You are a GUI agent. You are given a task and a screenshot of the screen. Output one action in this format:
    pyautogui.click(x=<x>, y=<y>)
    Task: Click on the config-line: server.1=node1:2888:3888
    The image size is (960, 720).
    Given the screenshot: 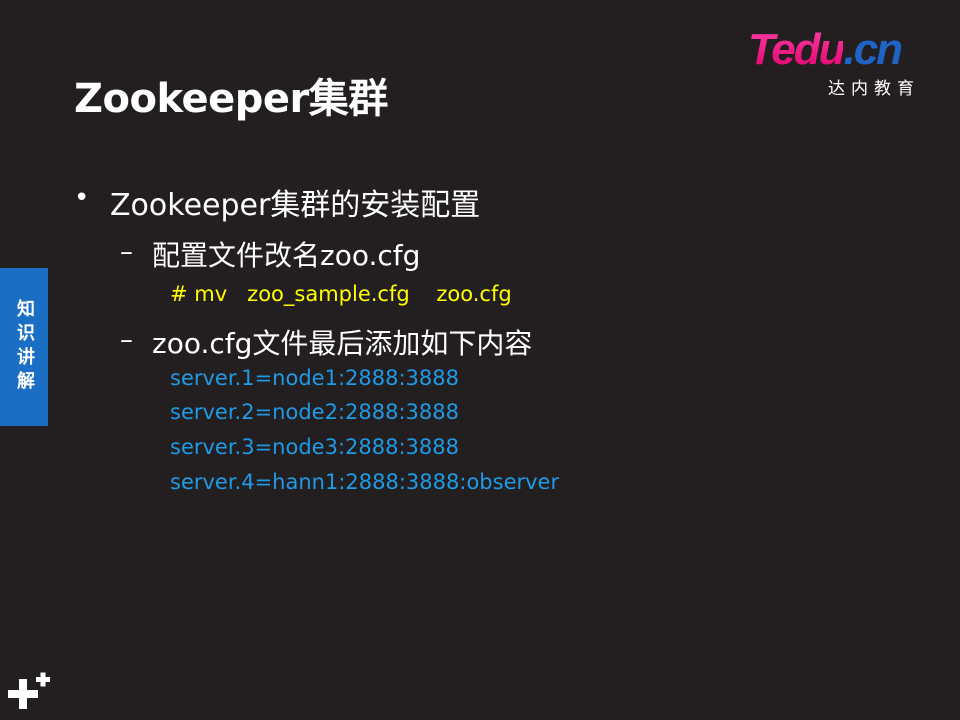 What is the action you would take?
    pyautogui.click(x=314, y=378)
    